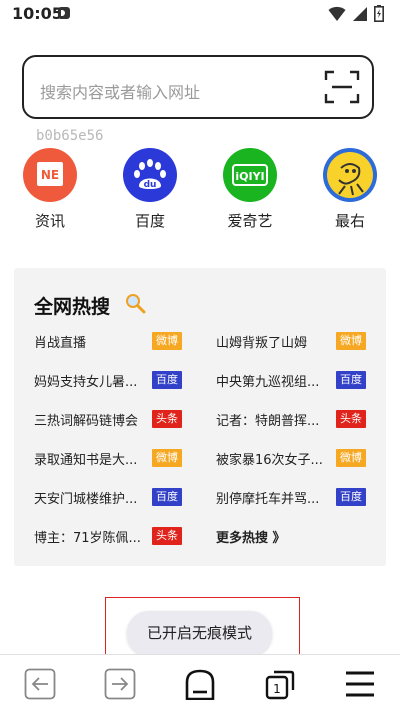  Describe the element at coordinates (301, 458) in the screenshot. I see `hot-item: 被家暴16次女子... 微博` at that location.